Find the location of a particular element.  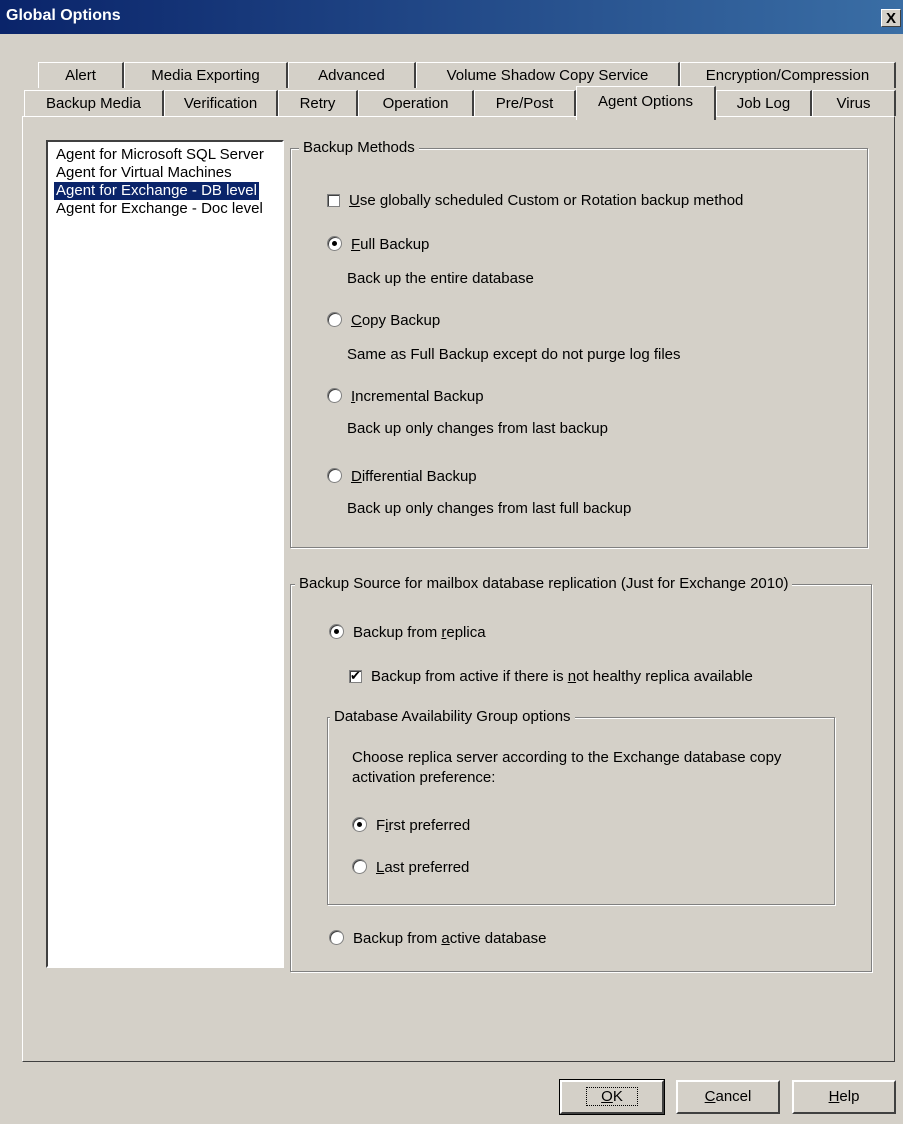

title-bar: Global Options X is located at coordinates (451, 17).